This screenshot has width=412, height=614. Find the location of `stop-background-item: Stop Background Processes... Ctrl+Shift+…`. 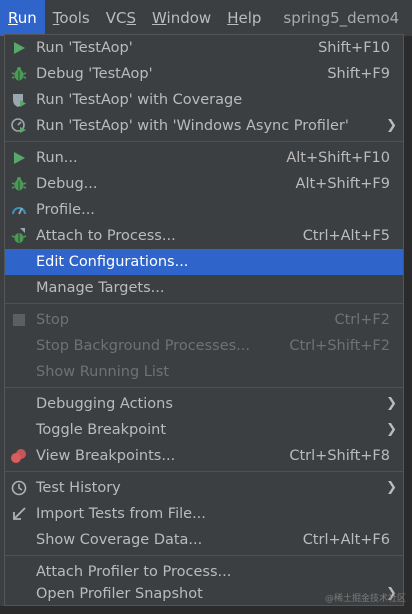

stop-background-item: Stop Background Processes... Ctrl+Shift+… is located at coordinates (204, 346).